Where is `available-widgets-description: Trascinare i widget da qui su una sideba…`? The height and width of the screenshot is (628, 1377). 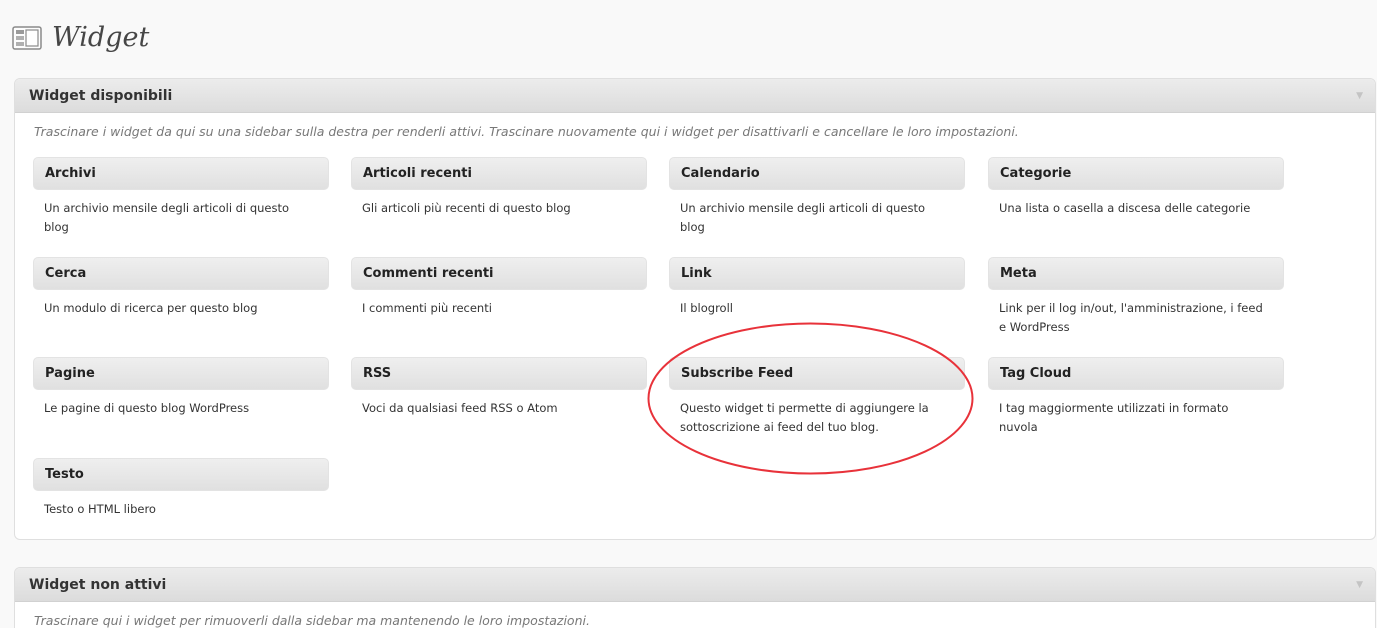
available-widgets-description: Trascinare i widget da qui su una sideba… is located at coordinates (526, 131).